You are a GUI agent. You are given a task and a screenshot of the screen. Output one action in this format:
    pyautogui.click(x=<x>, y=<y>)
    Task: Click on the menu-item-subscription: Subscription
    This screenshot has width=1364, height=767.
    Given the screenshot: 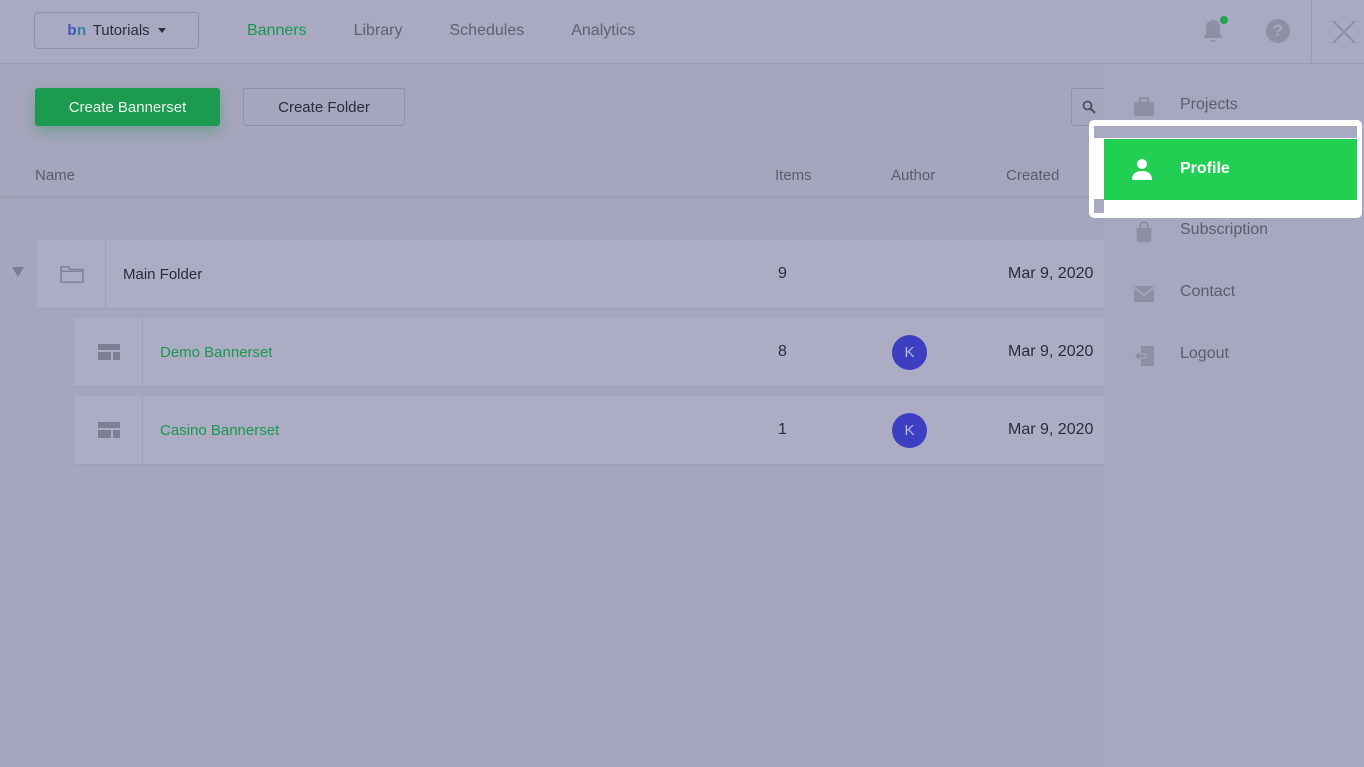 What is the action you would take?
    pyautogui.click(x=1234, y=232)
    